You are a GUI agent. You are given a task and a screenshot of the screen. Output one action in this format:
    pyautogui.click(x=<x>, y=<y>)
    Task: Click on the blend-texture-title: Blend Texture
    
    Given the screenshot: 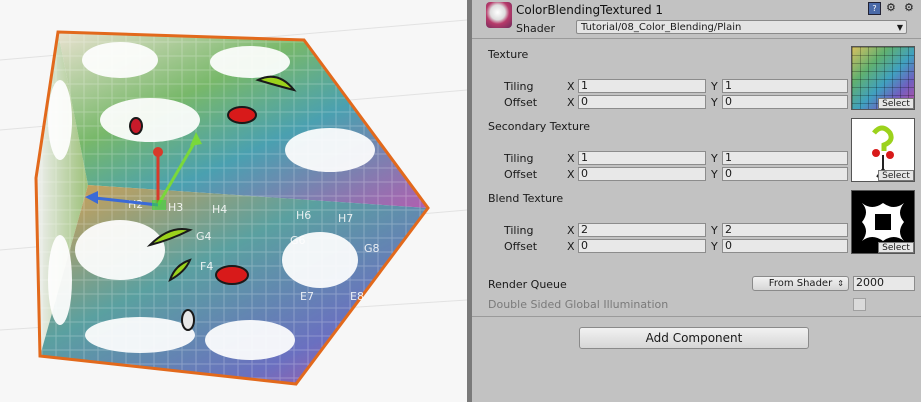 What is the action you would take?
    pyautogui.click(x=526, y=198)
    